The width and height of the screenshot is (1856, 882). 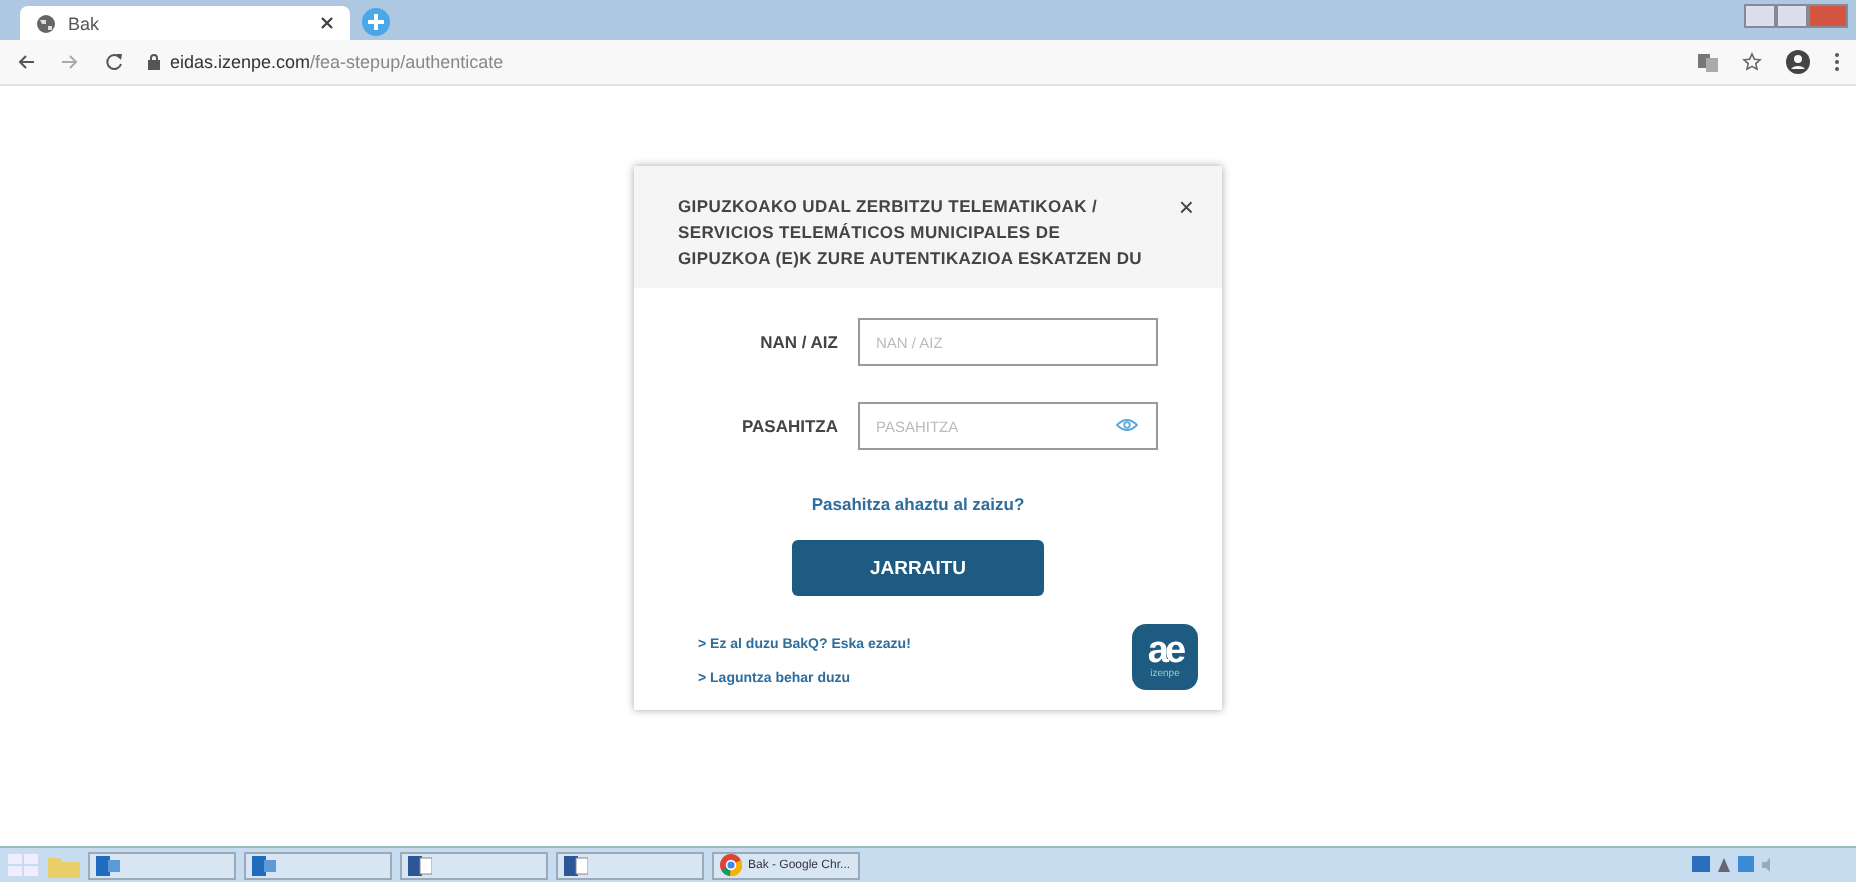 I want to click on back-icon, so click(x=26, y=62).